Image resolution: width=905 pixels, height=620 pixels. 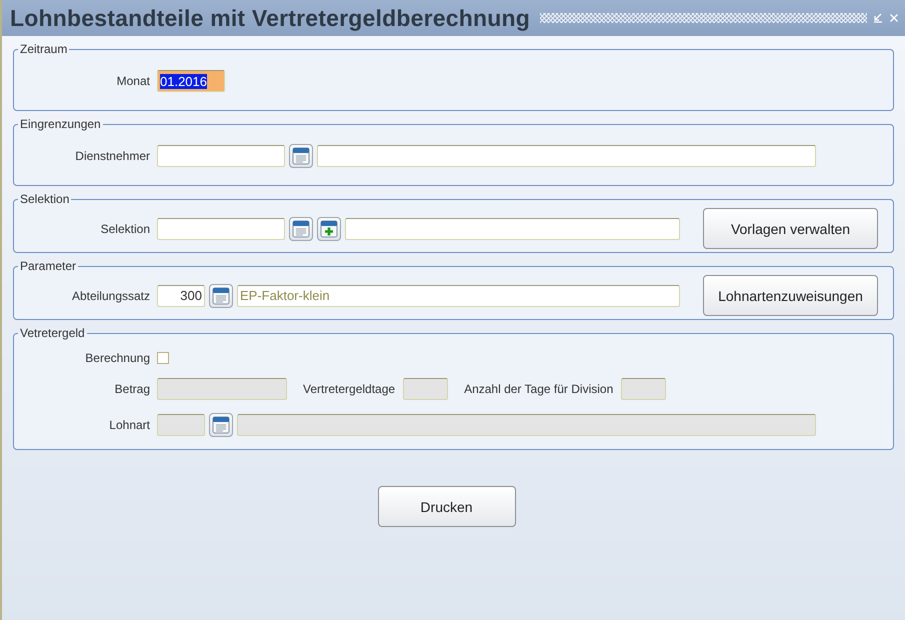 I want to click on field-label: Dienstnehmer, so click(x=112, y=156).